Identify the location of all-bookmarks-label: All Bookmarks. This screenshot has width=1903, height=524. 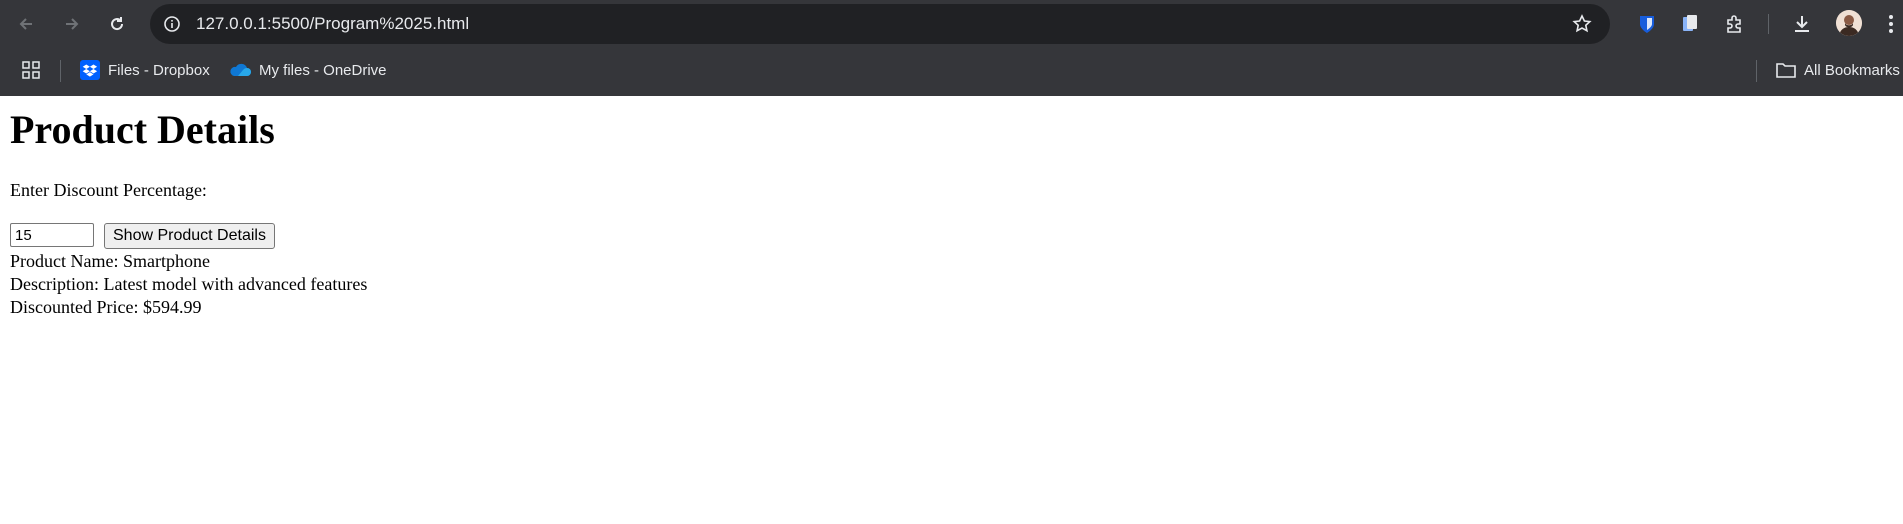
(1852, 70).